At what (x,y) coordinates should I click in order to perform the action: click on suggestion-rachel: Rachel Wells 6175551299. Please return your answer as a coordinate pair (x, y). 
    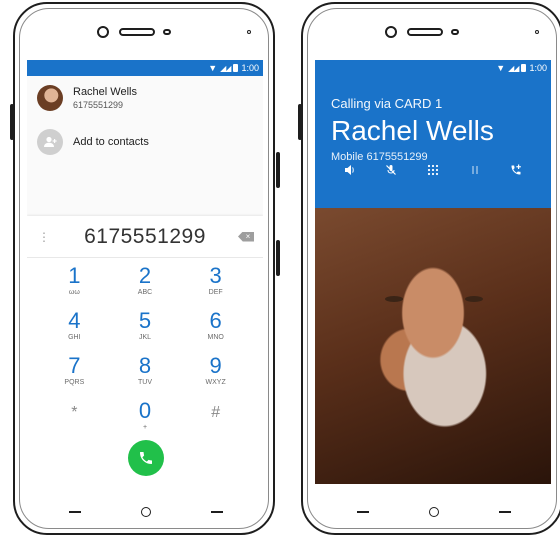
    Looking at the image, I should click on (145, 98).